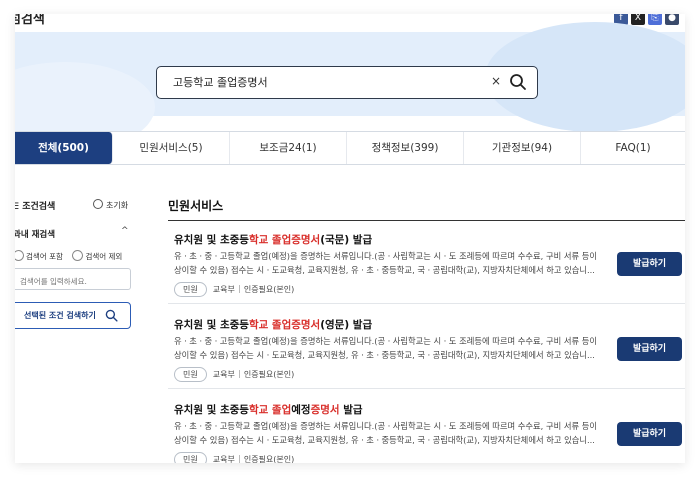 The image size is (700, 477). What do you see at coordinates (30, 20) in the screenshot?
I see `site-title: 섬검색` at bounding box center [30, 20].